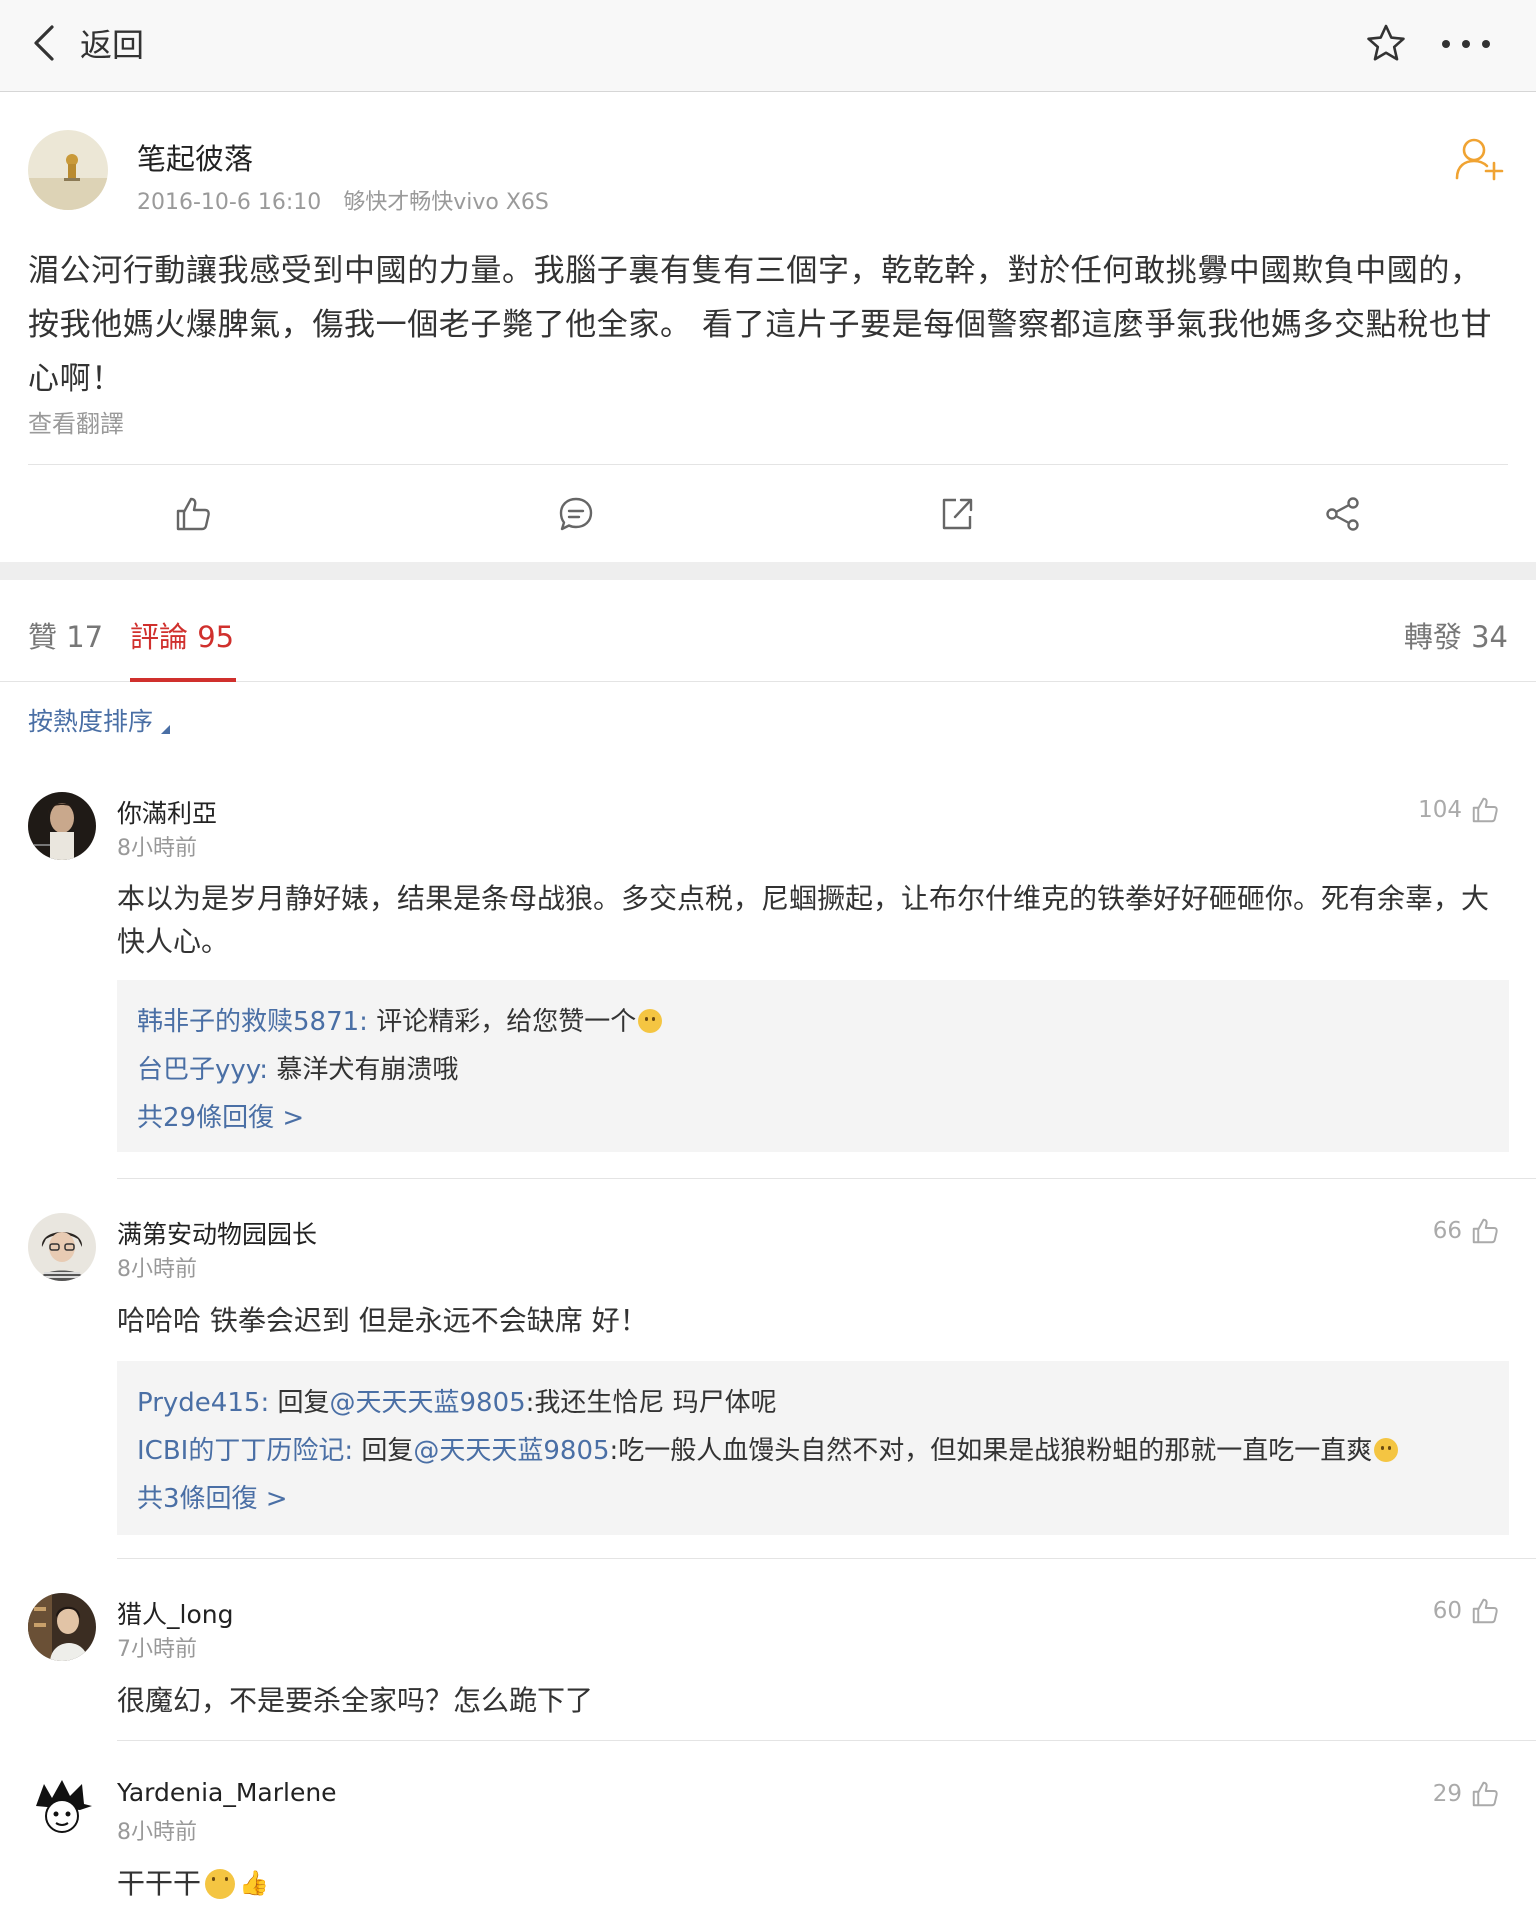  I want to click on comment-button, so click(576, 514).